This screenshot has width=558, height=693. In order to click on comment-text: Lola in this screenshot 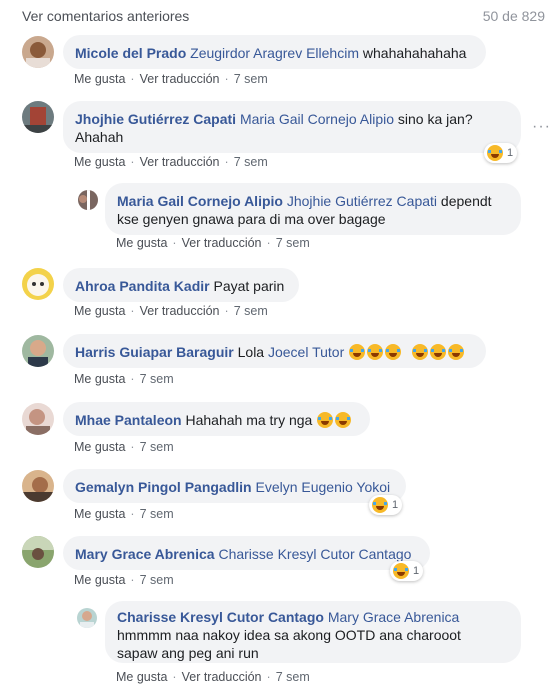, I will do `click(251, 352)`.